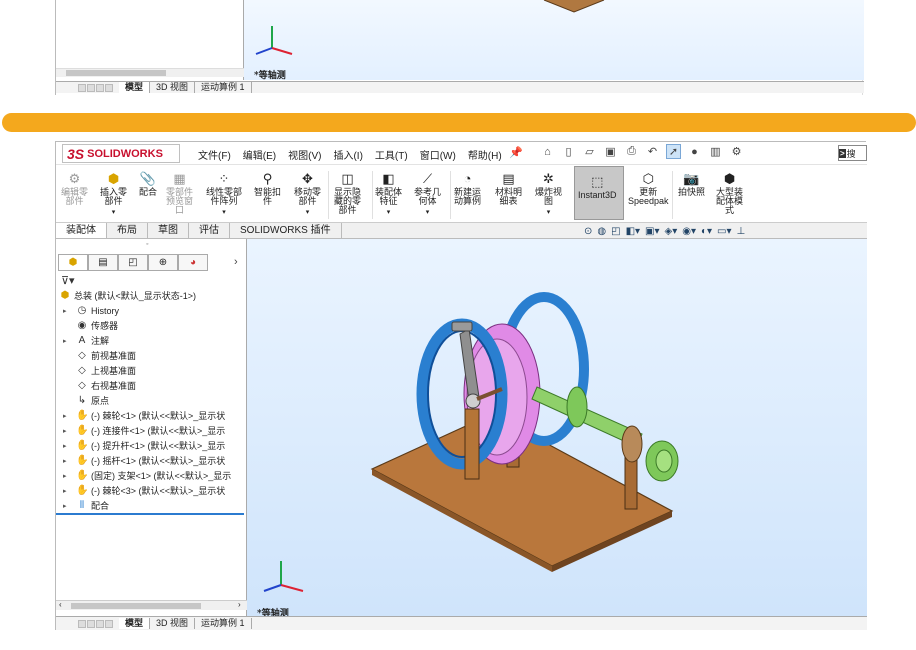  I want to click on tree-item: ▸ ◷ History, so click(151, 311).